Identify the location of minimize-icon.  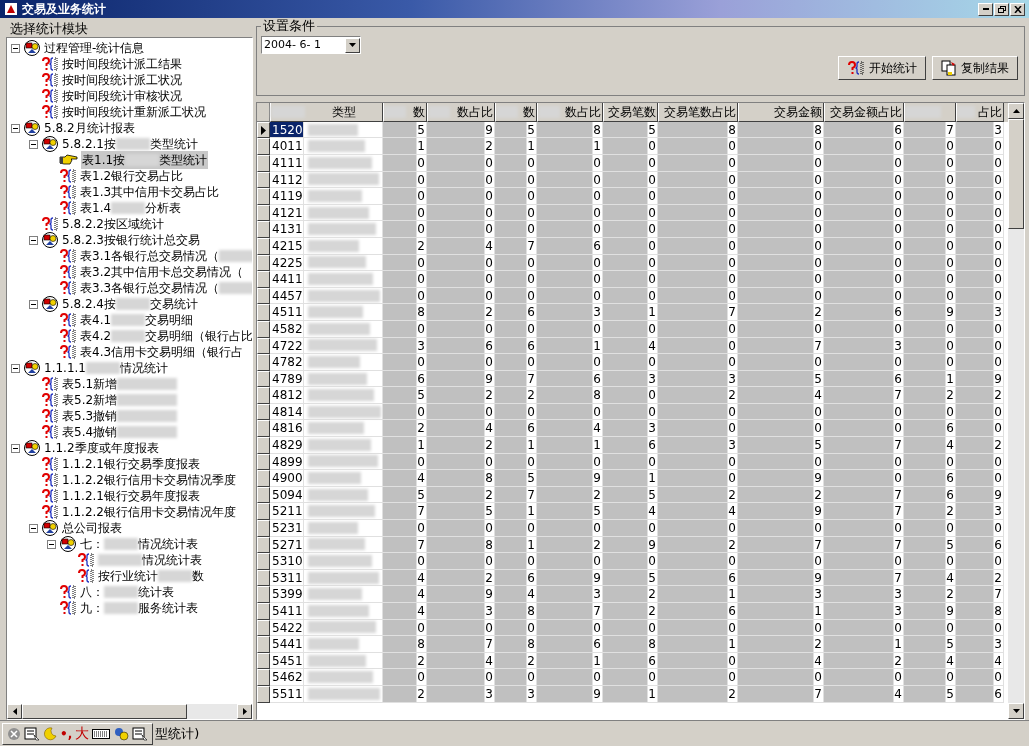
(985, 9).